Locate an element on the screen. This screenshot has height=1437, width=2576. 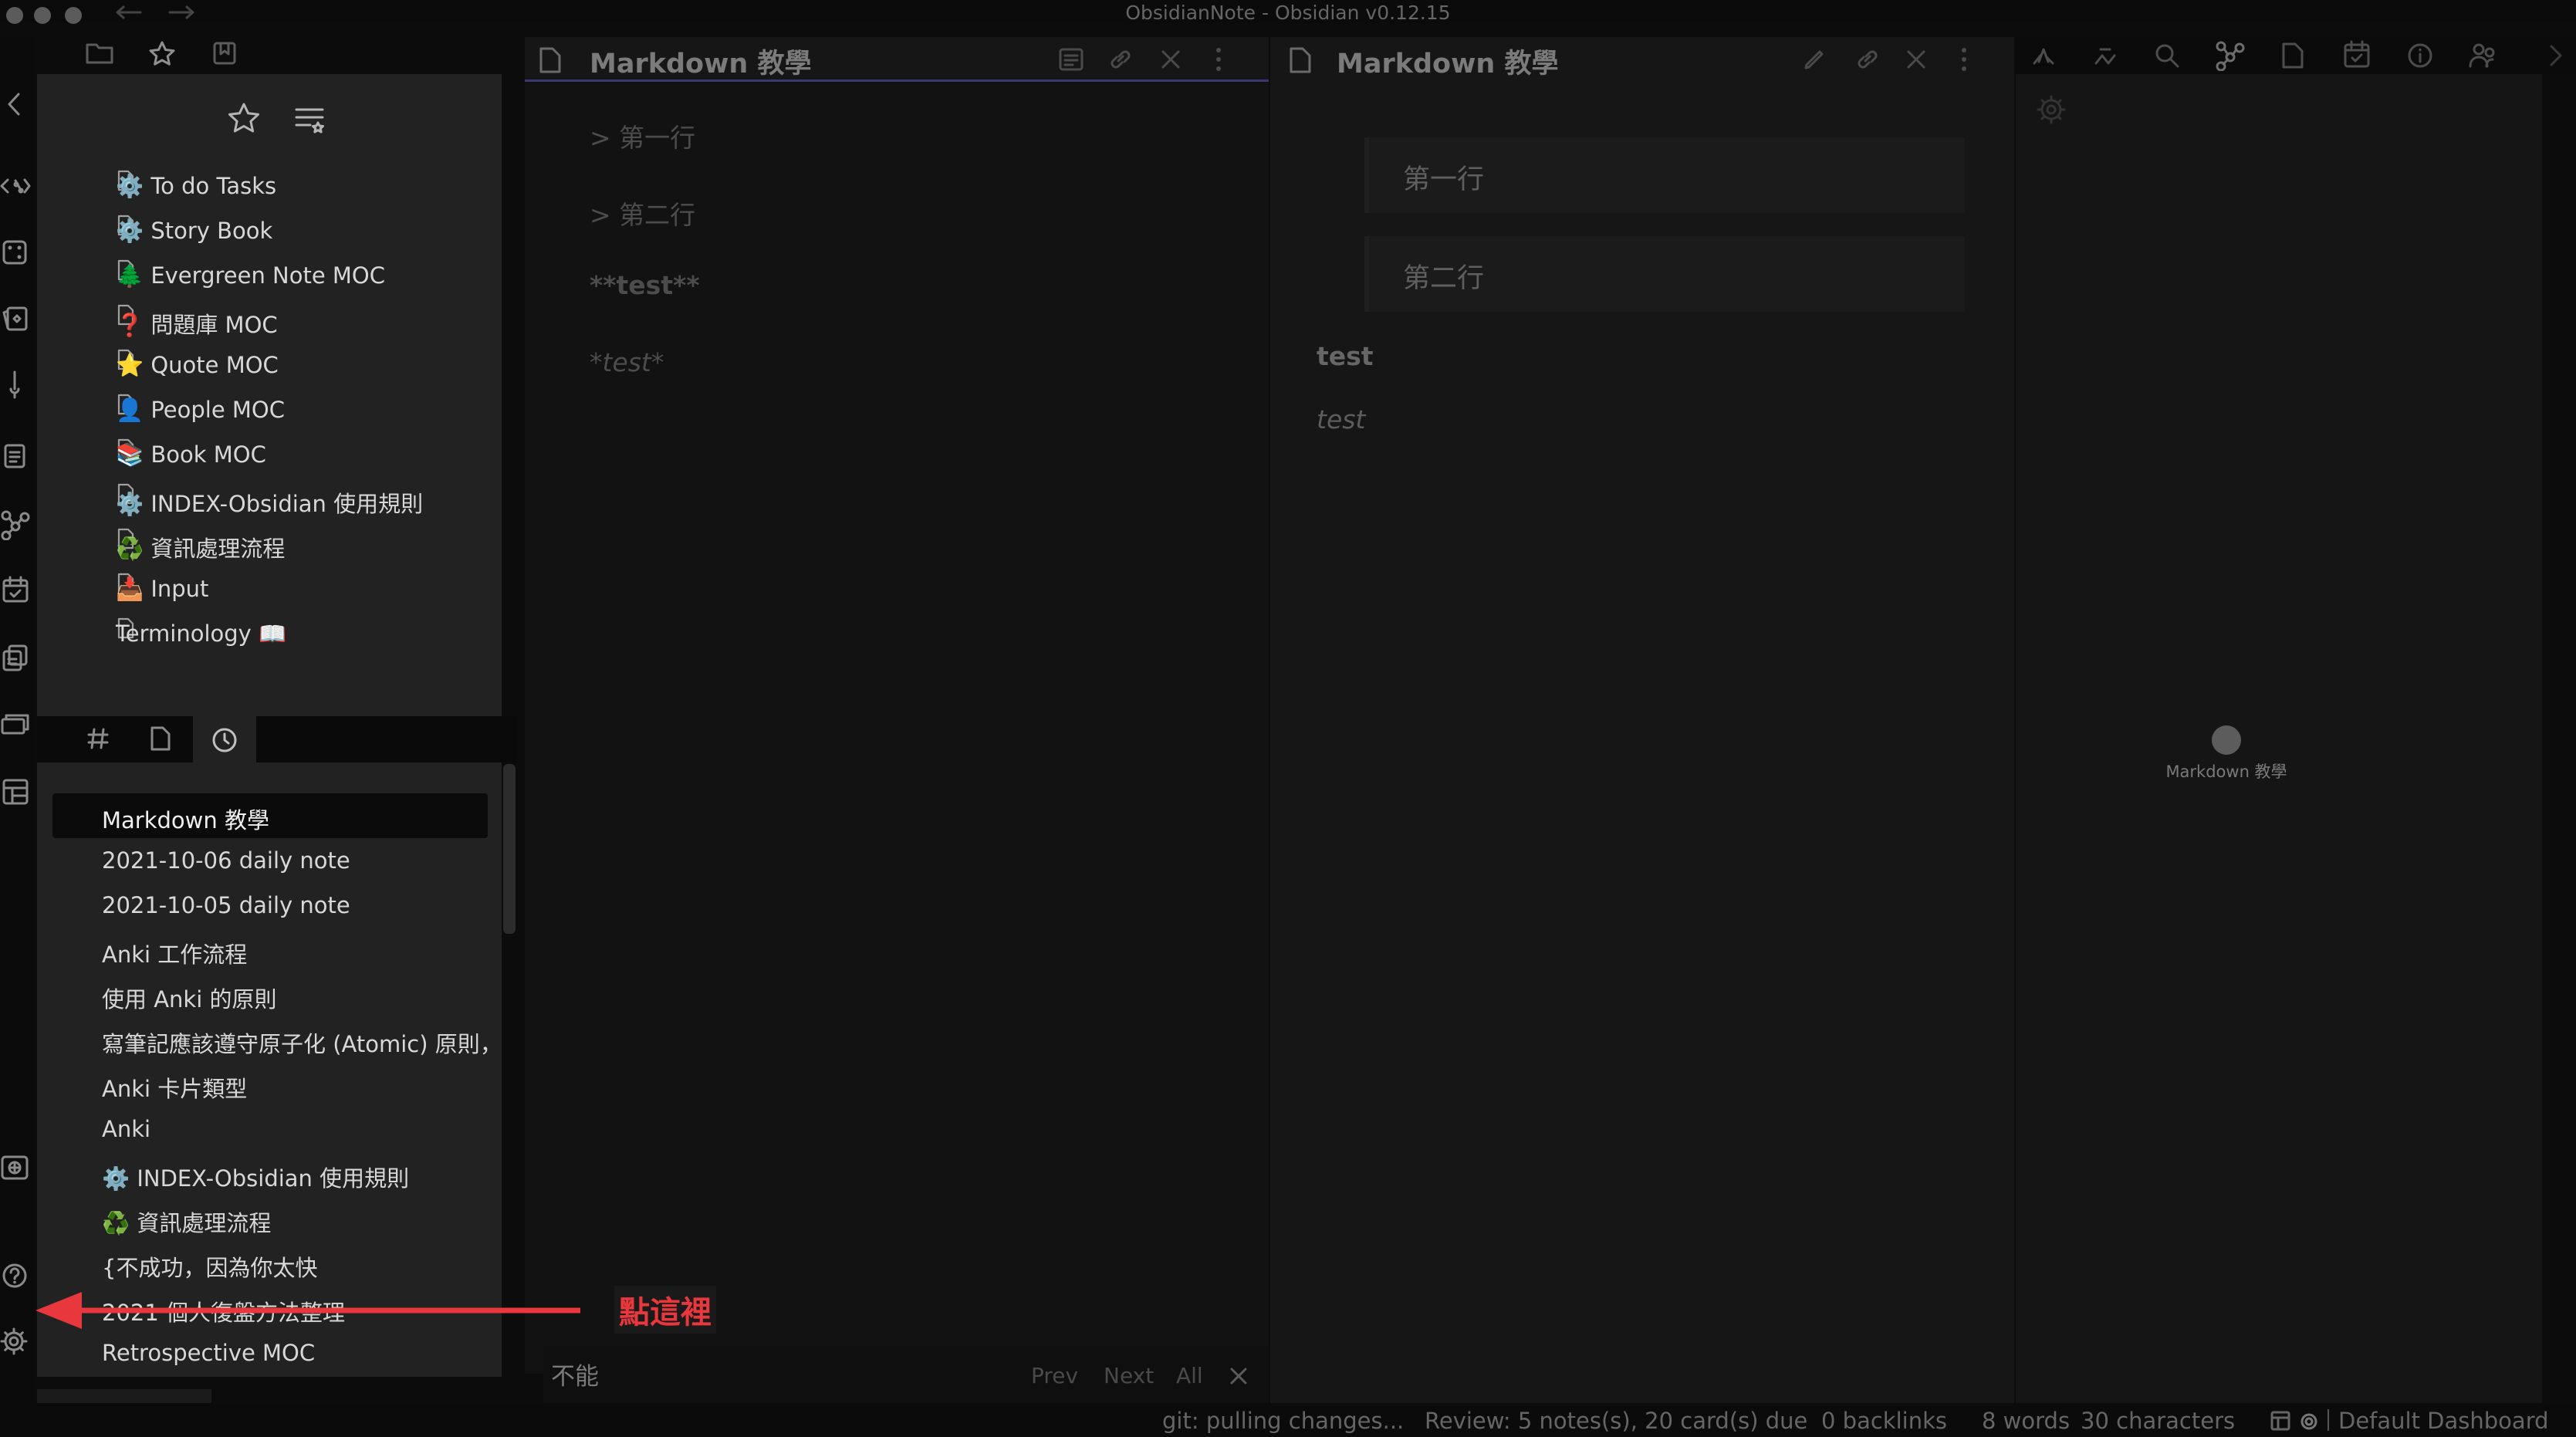
graph-settings-gear-icon is located at coordinates (2051, 109).